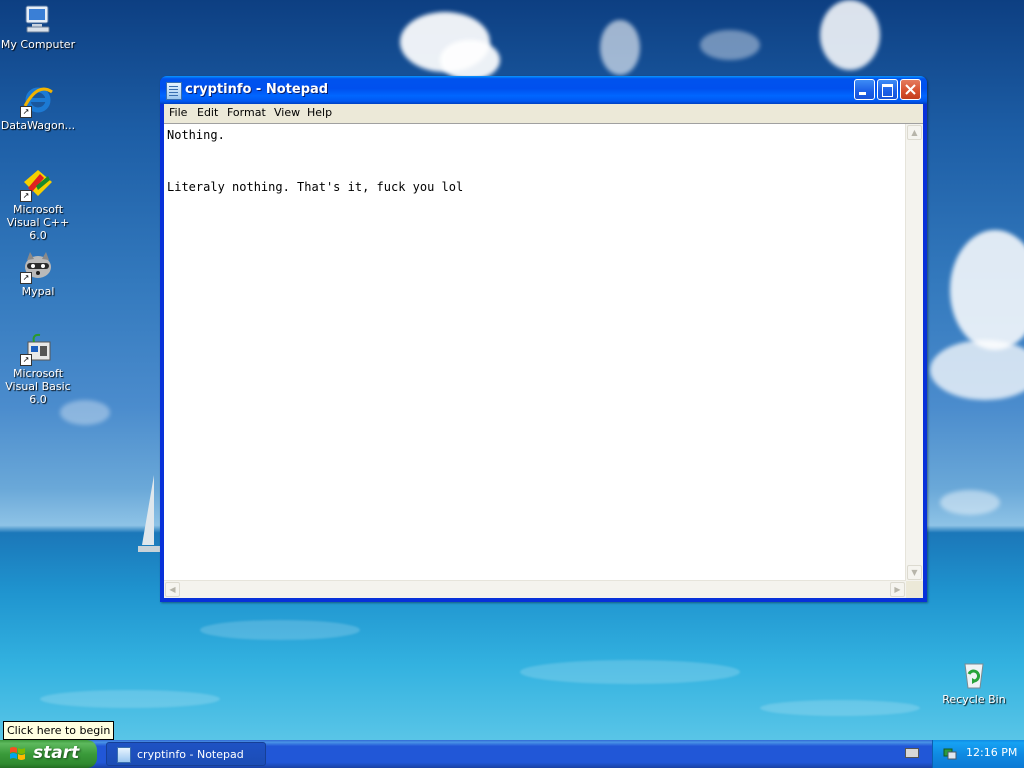 Image resolution: width=1024 pixels, height=768 pixels. Describe the element at coordinates (319, 112) in the screenshot. I see `menu-help: Help` at that location.